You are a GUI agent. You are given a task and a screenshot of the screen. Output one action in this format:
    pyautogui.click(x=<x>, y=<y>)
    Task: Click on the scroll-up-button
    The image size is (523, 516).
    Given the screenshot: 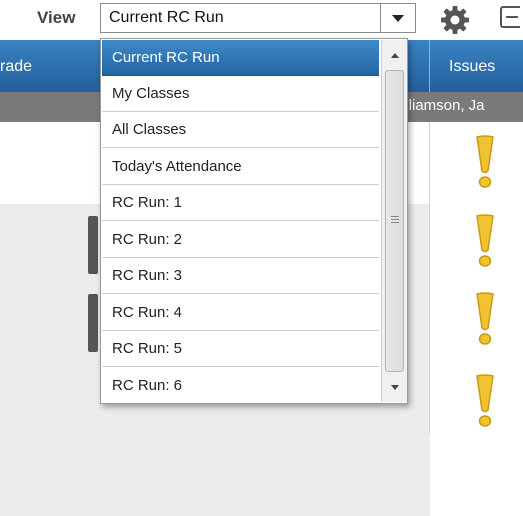 What is the action you would take?
    pyautogui.click(x=394, y=55)
    